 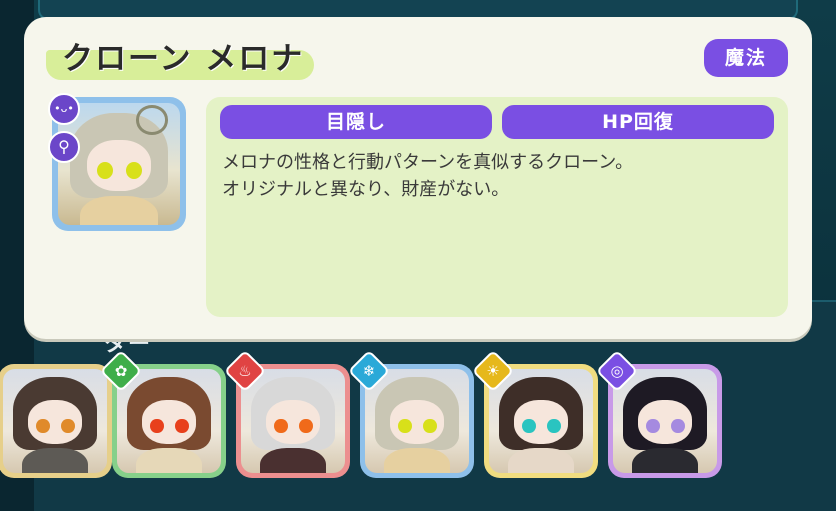 What do you see at coordinates (638, 122) in the screenshot?
I see `skill-hp-recovery: HP回復` at bounding box center [638, 122].